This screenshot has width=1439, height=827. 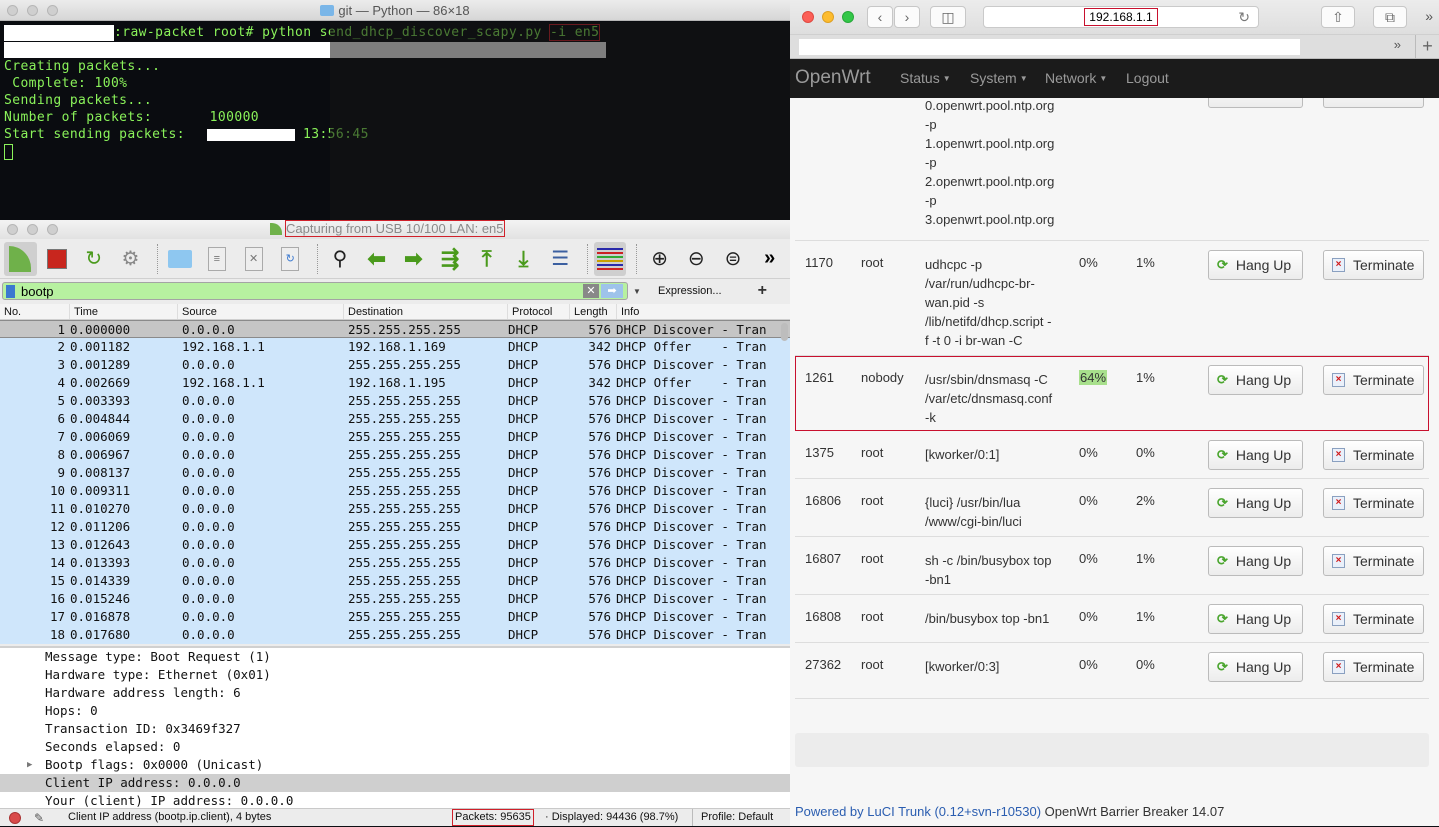 I want to click on packet-list-scrollbar, so click(x=784, y=332).